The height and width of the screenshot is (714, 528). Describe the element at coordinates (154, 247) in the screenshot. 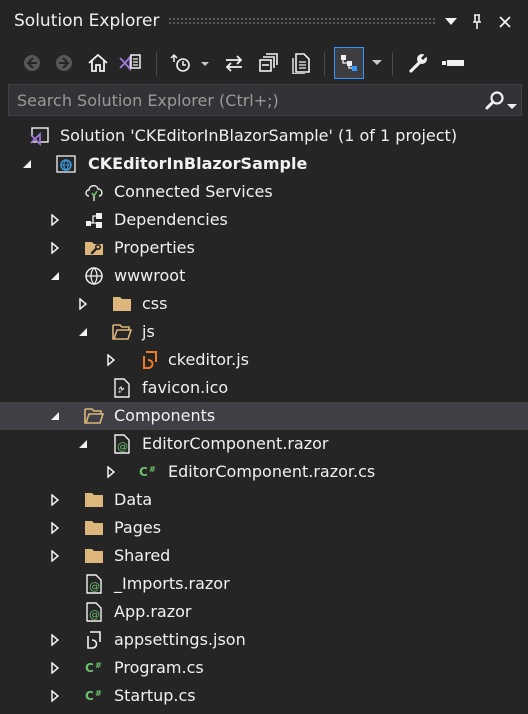

I see `properties-label: Properties` at that location.